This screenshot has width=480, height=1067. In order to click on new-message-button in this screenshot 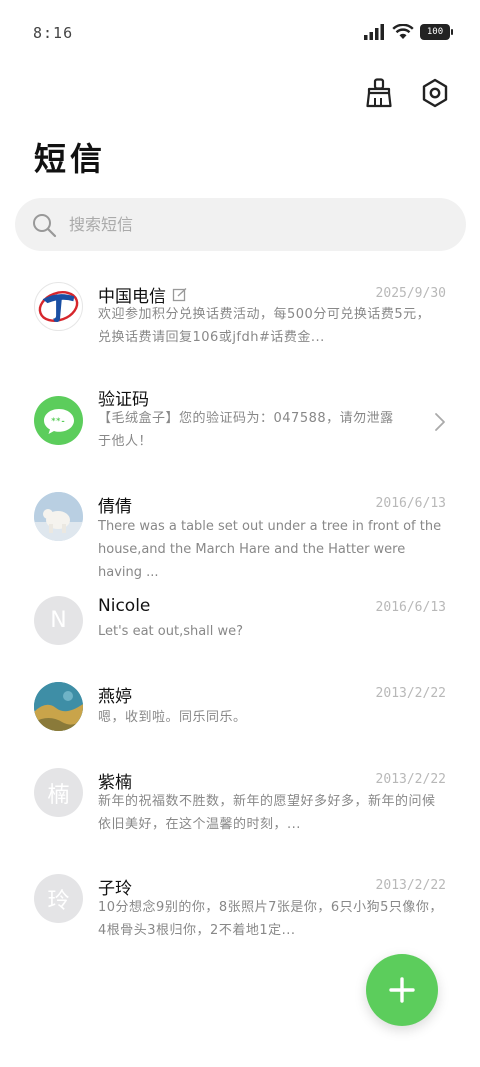, I will do `click(402, 990)`.